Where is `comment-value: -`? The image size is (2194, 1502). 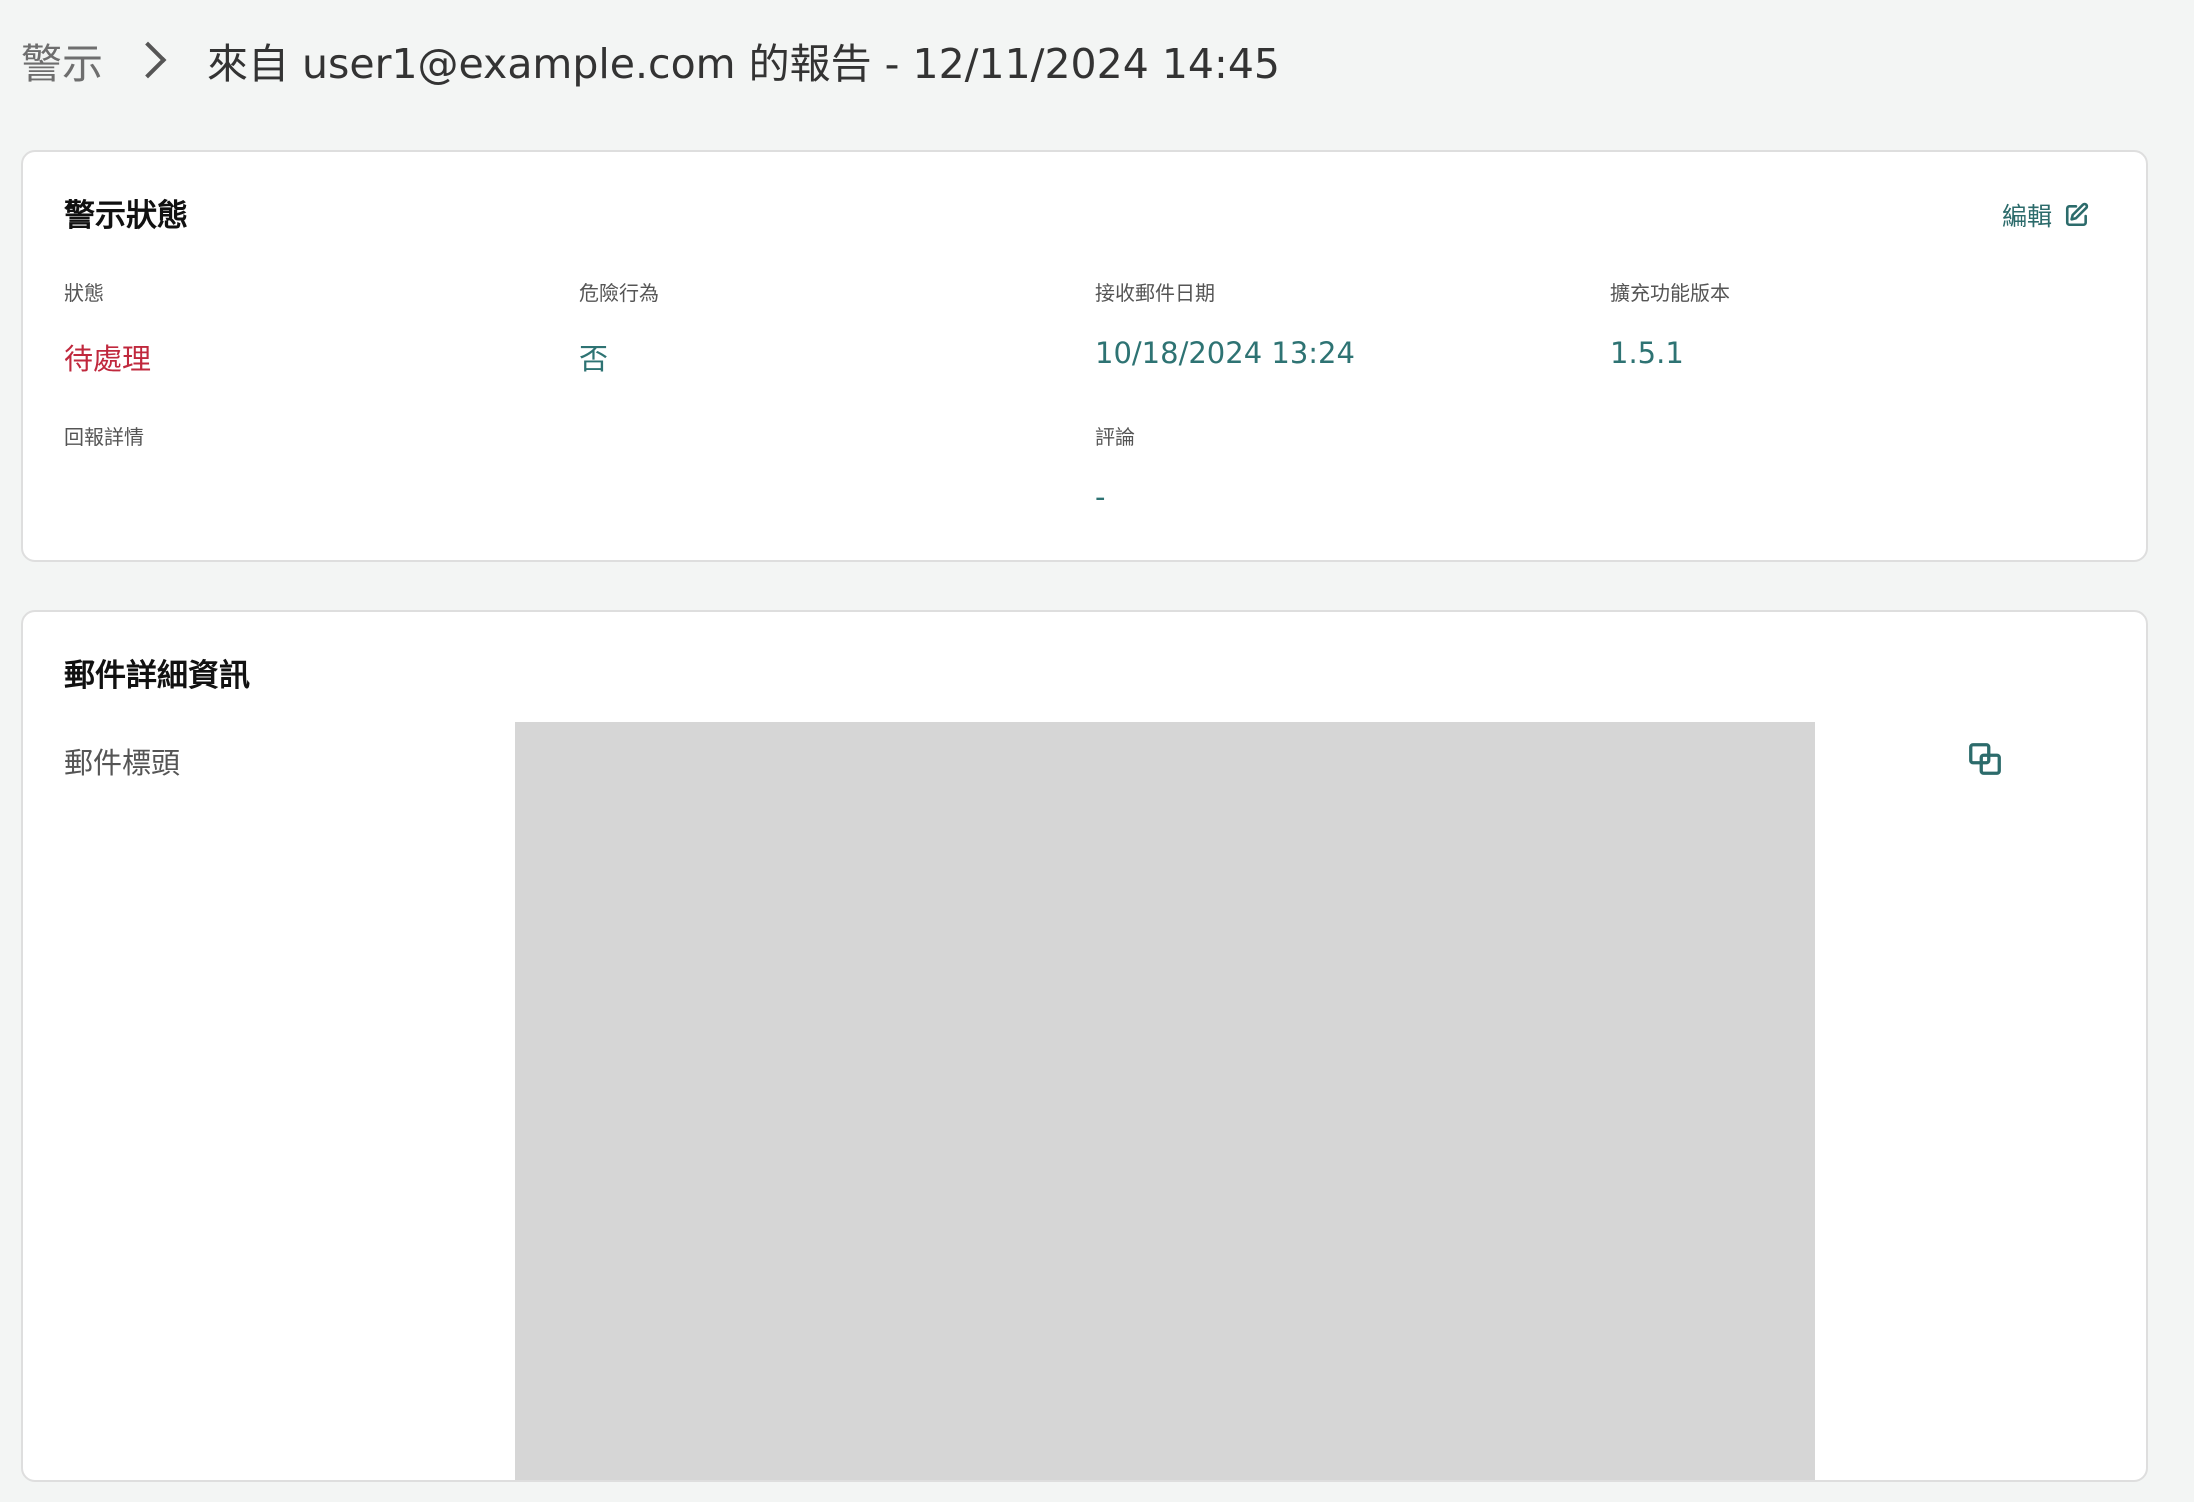
comment-value: - is located at coordinates (1100, 497).